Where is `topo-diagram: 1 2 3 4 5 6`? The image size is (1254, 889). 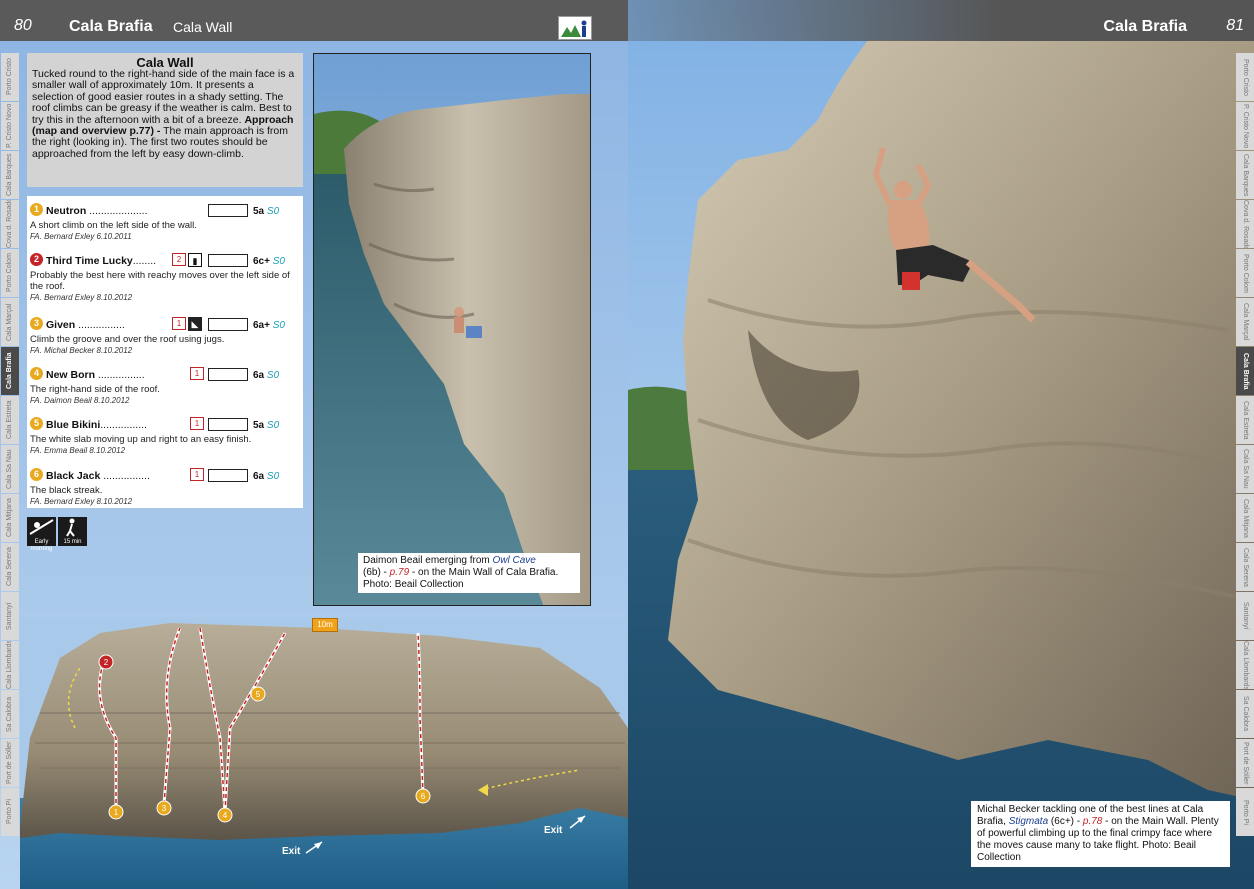 topo-diagram: 1 2 3 4 5 6 is located at coordinates (324, 753).